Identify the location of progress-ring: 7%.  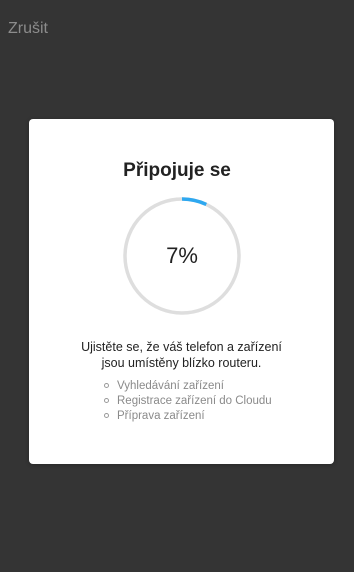
(182, 256).